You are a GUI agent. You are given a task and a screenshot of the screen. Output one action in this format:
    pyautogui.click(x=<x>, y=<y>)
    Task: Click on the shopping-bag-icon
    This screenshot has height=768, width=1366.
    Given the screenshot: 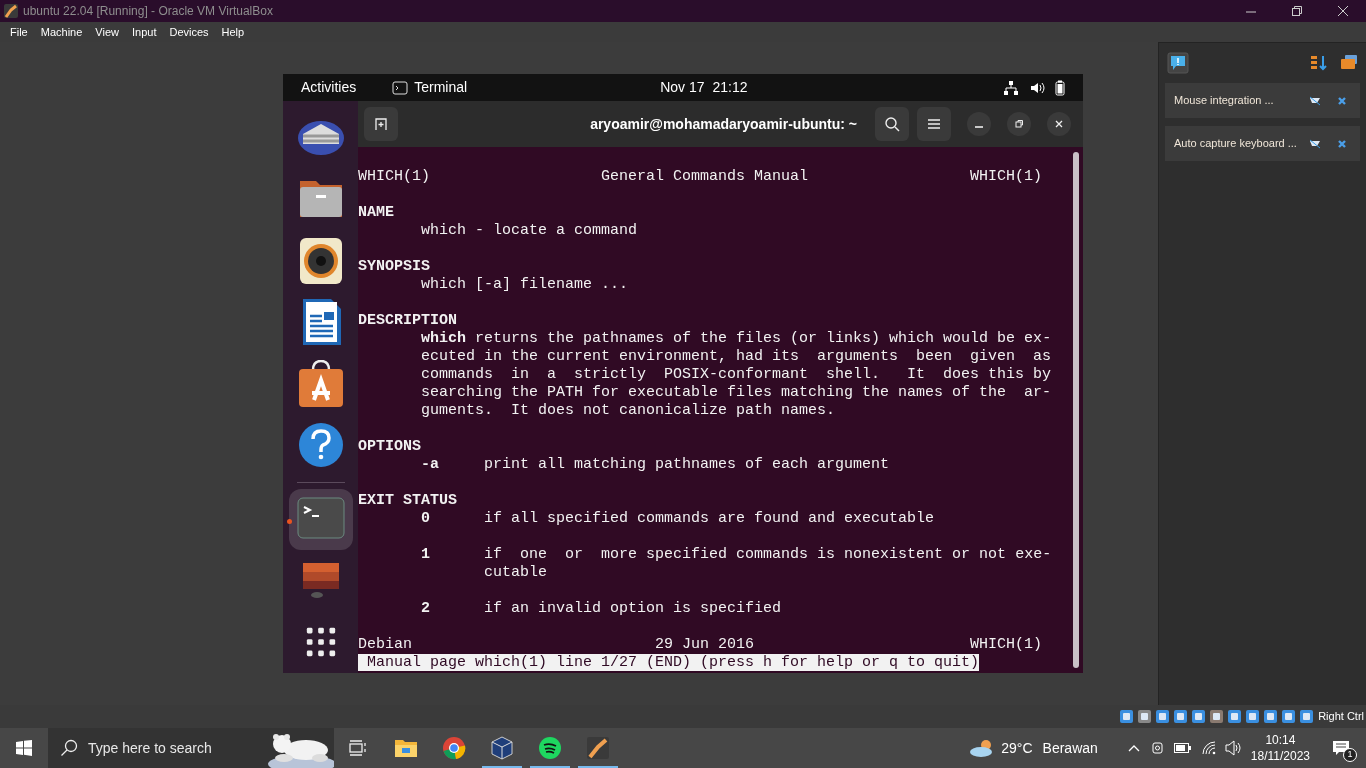 What is the action you would take?
    pyautogui.click(x=320, y=383)
    